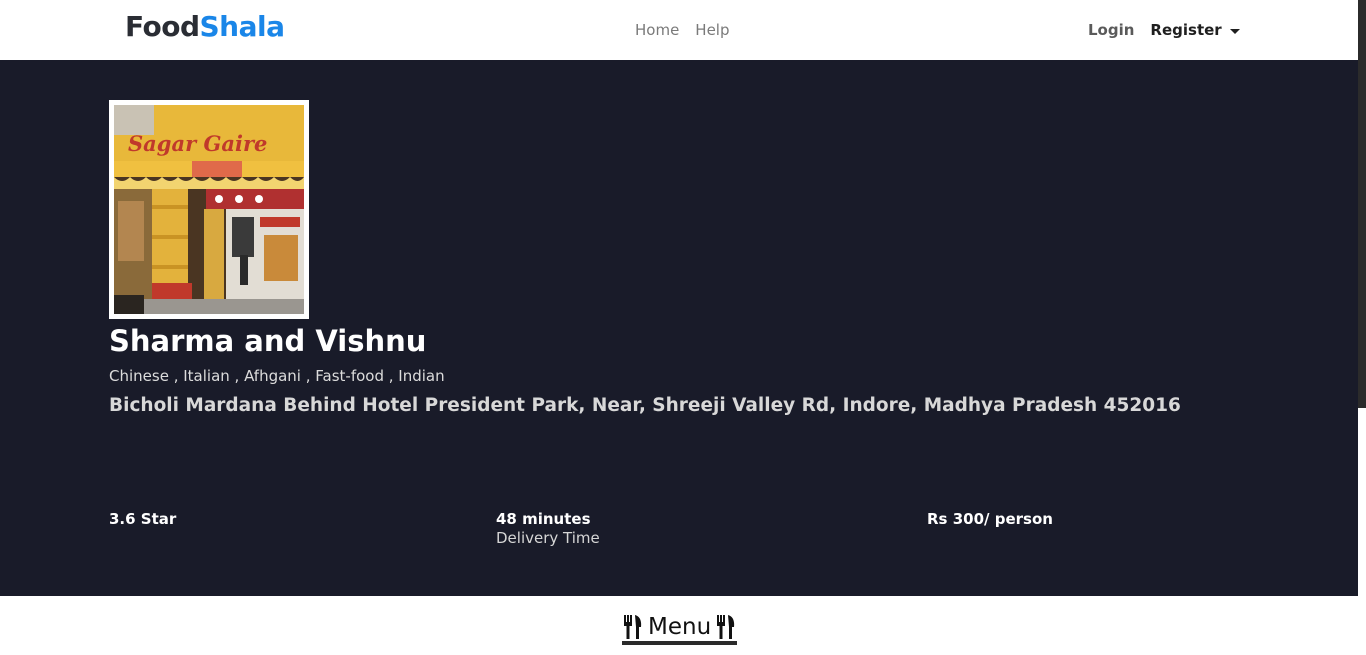 The height and width of the screenshot is (655, 1366). I want to click on page-scrollbar, so click(1362, 327).